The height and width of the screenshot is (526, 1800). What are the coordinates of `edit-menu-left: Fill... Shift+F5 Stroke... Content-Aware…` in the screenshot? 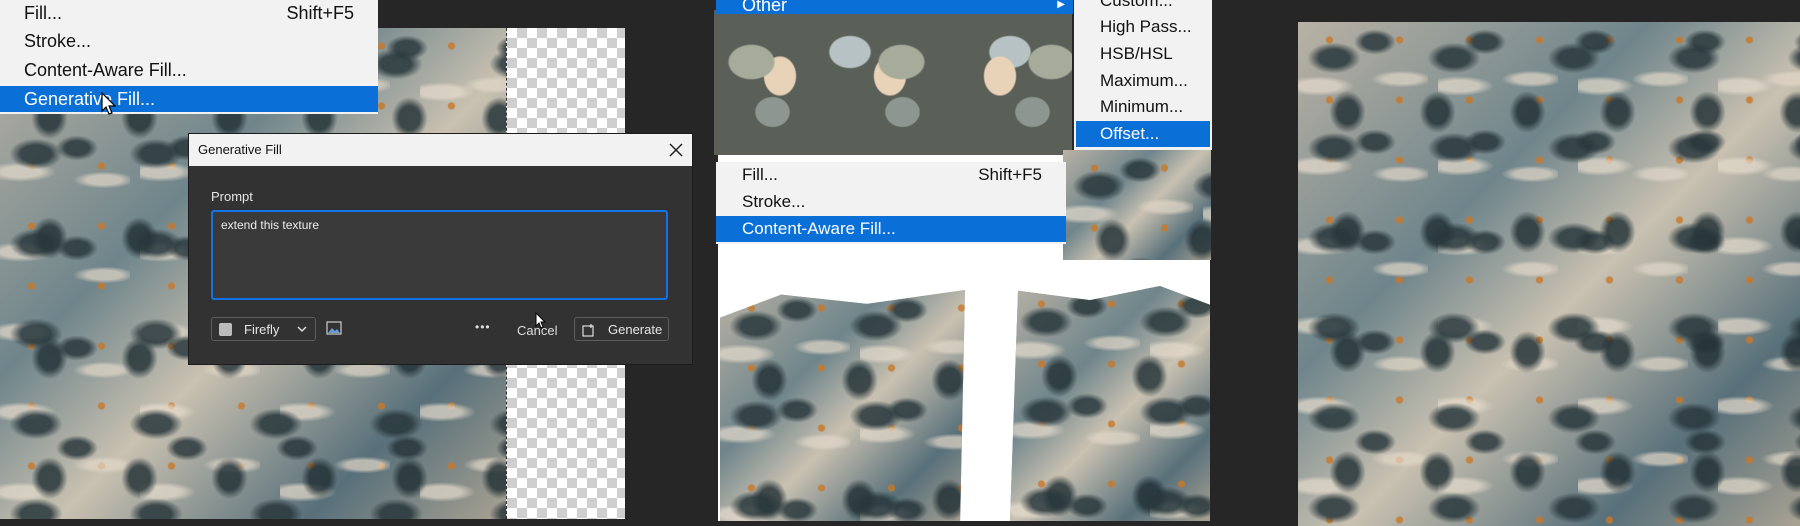 It's located at (189, 57).